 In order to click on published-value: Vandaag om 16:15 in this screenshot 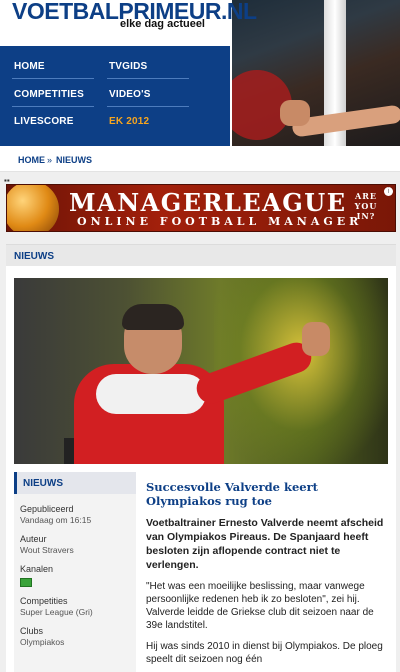, I will do `click(56, 520)`.